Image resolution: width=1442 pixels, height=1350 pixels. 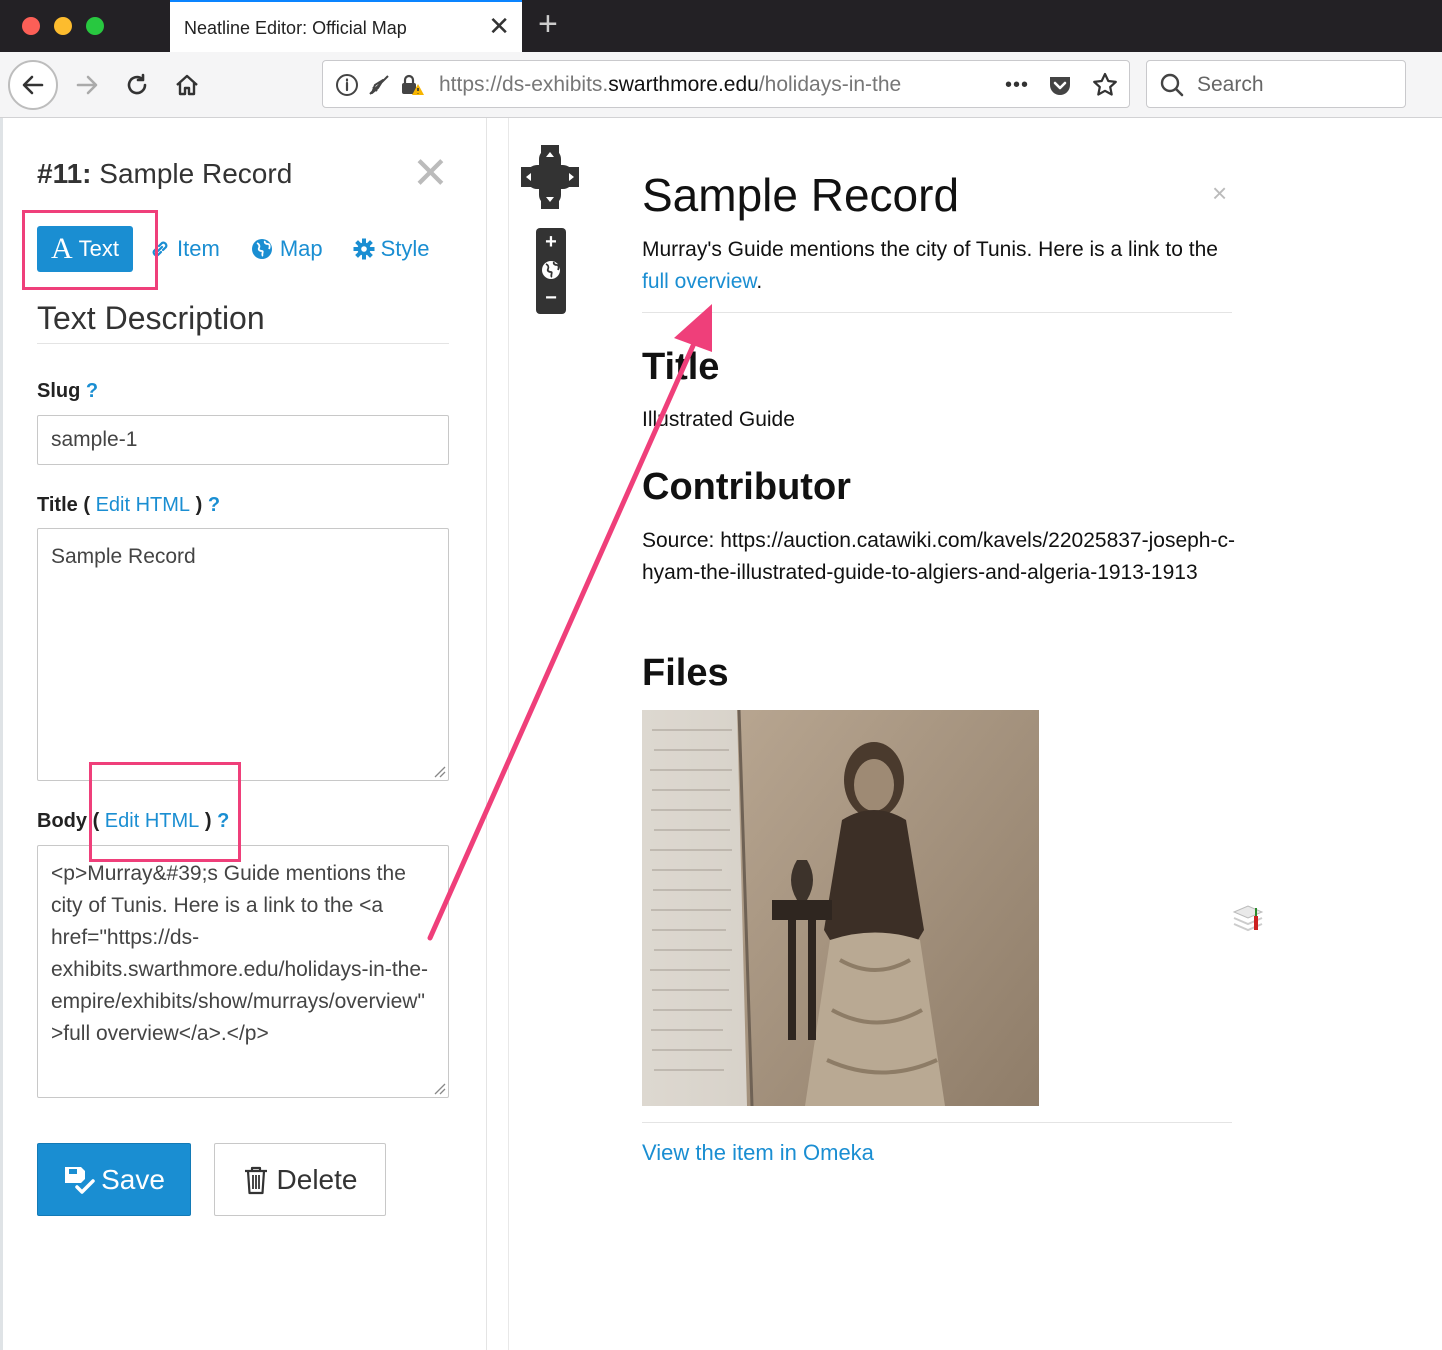 I want to click on left-edge-strip, so click(x=1, y=734).